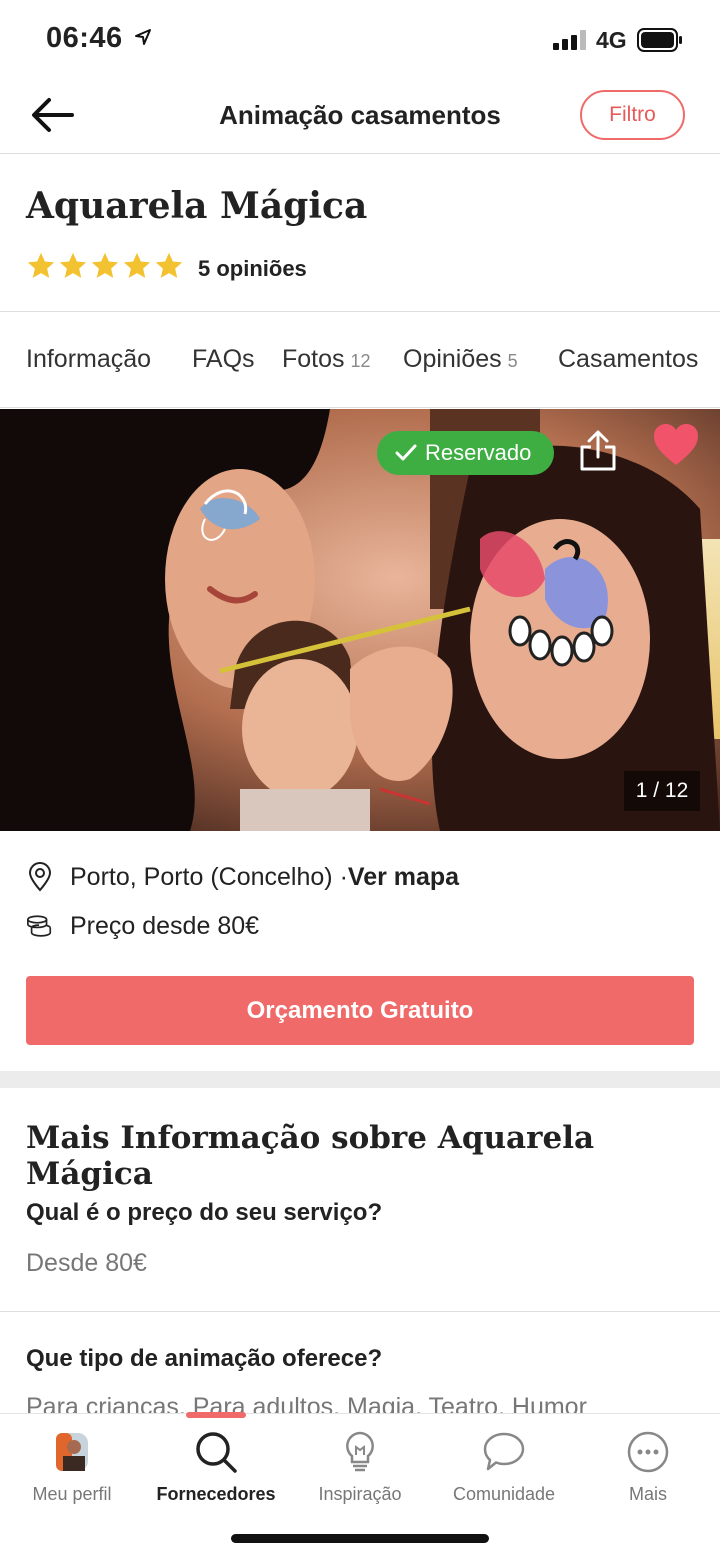 This screenshot has height=1557, width=720. I want to click on coins-icon, so click(40, 927).